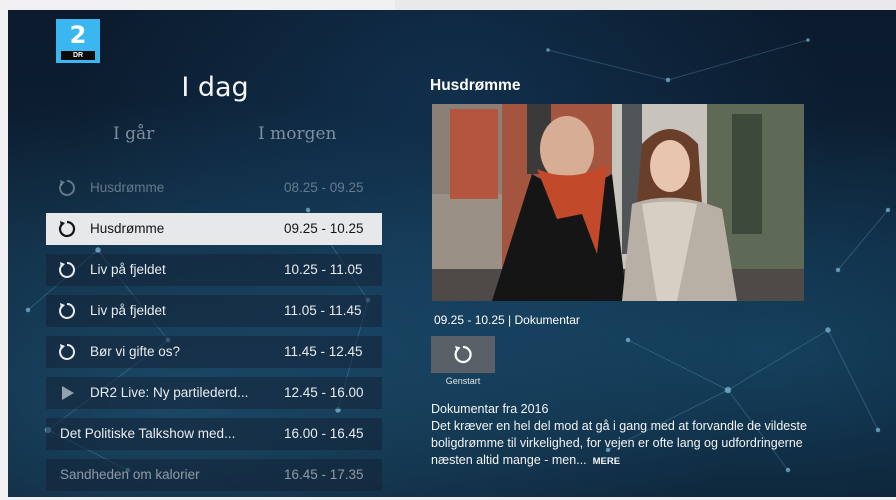 The width and height of the screenshot is (896, 500). What do you see at coordinates (78, 55) in the screenshot?
I see `logo-text: DR` at bounding box center [78, 55].